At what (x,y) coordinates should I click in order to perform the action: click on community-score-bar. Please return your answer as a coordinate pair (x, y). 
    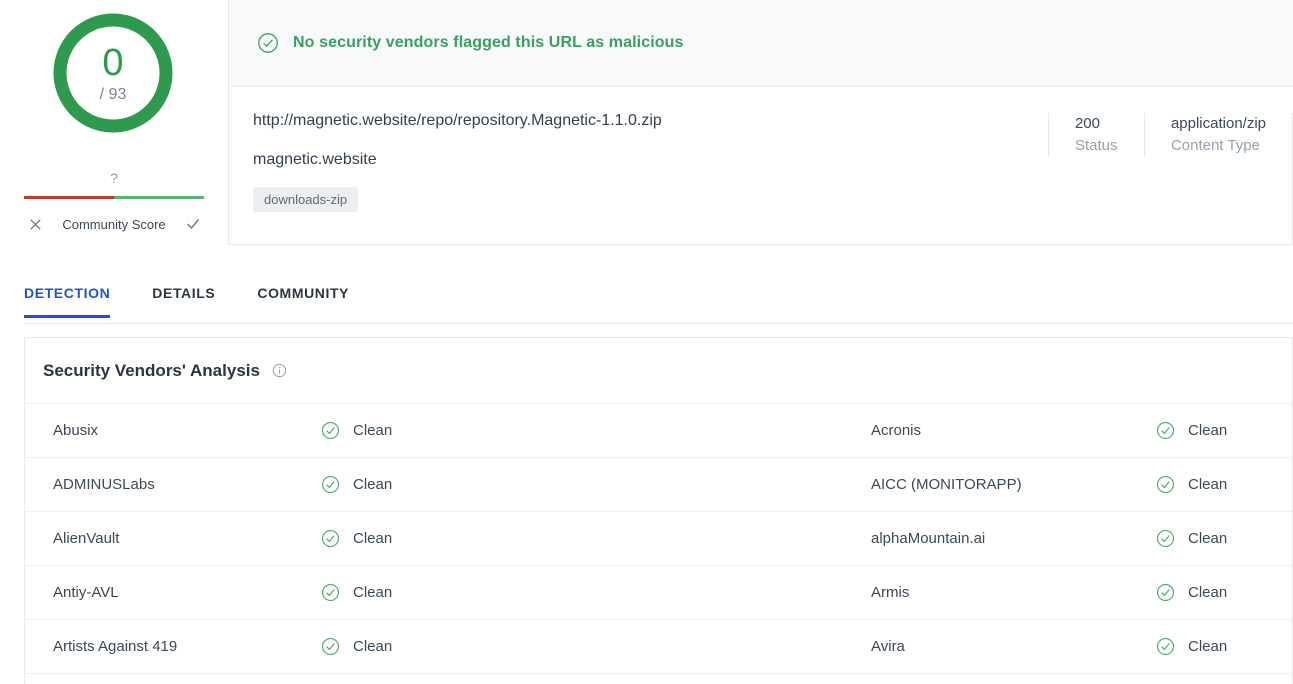
    Looking at the image, I should click on (114, 197).